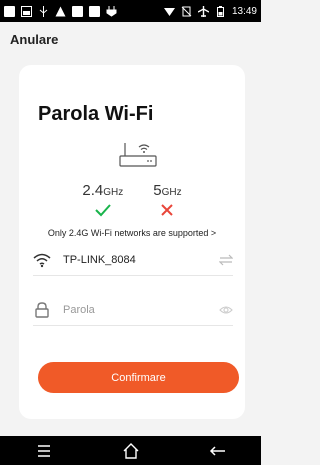 The height and width of the screenshot is (465, 320). I want to click on airplane-icon, so click(203, 11).